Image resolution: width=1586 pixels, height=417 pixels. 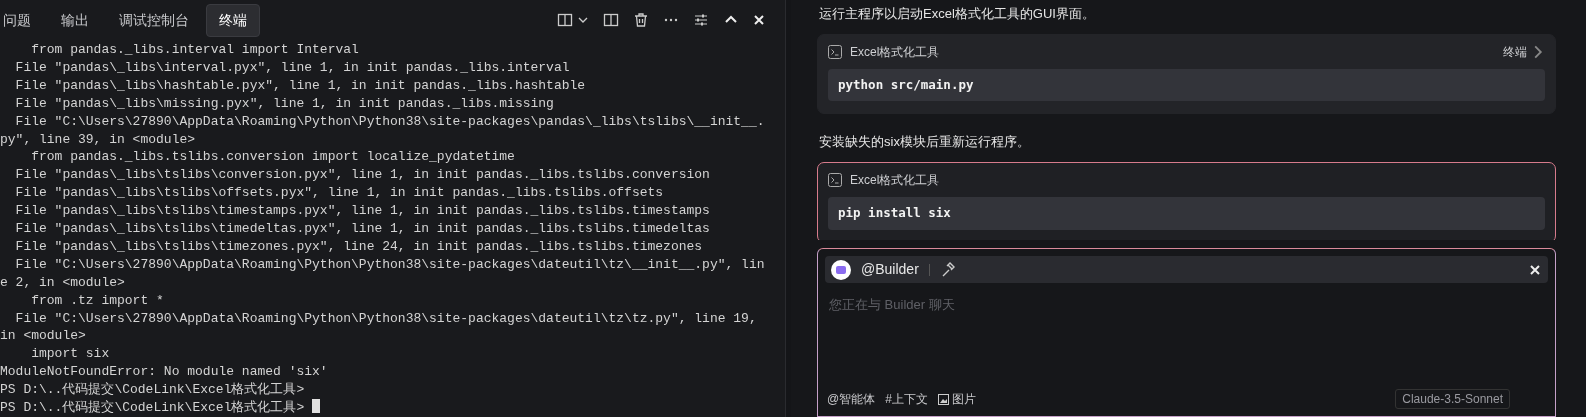 I want to click on split-icon, so click(x=611, y=20).